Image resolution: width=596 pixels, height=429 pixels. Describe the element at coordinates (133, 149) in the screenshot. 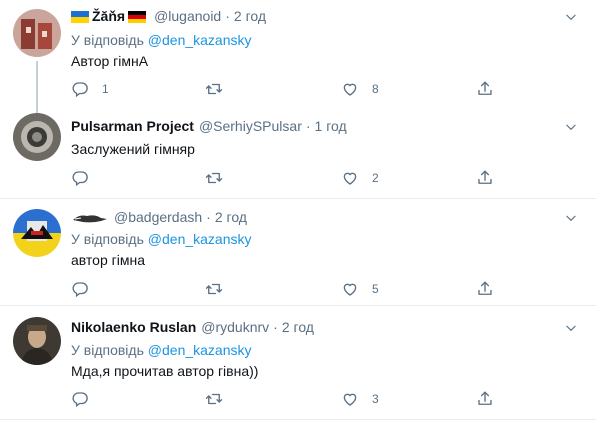

I see `tweet-text: Заслужений гімняр` at that location.